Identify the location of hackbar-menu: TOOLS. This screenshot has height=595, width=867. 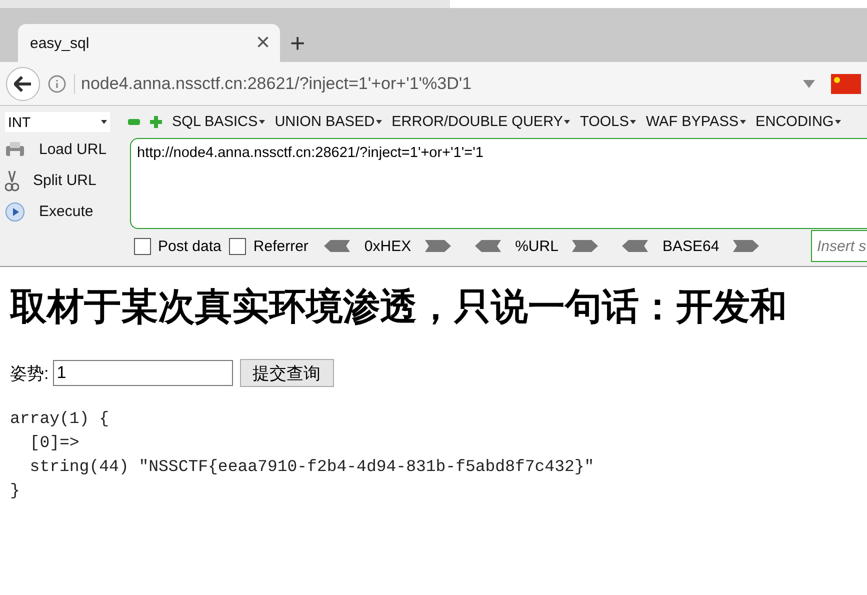
(608, 122).